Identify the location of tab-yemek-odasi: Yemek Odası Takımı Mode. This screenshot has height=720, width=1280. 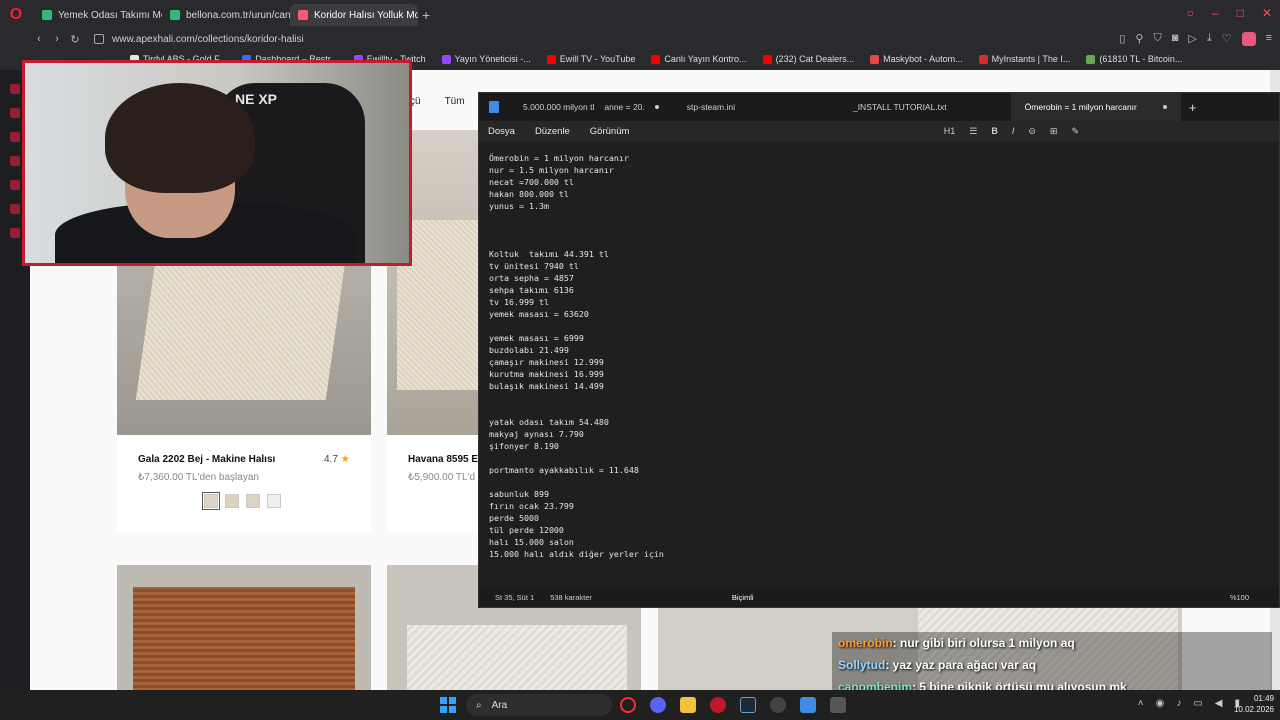
(98, 15).